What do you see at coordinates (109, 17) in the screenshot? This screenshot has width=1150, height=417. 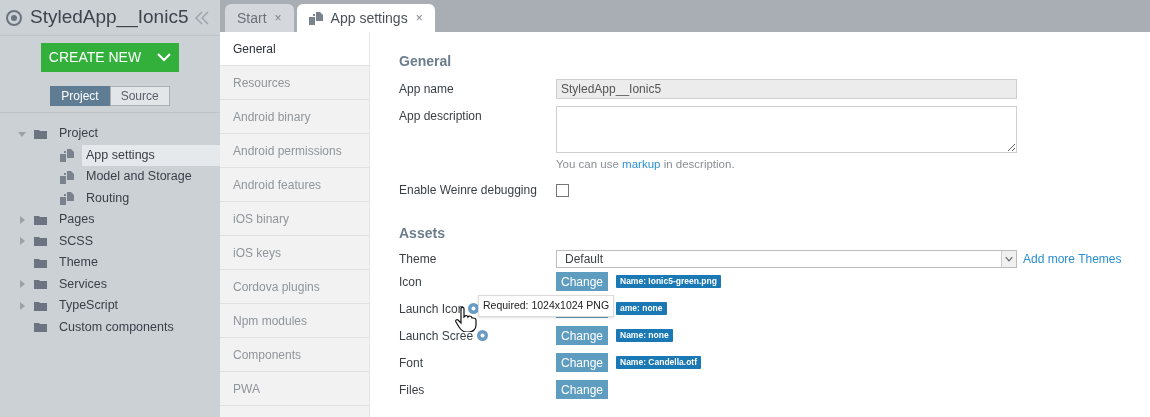 I see `project-title: StyledApp__Ionic5` at bounding box center [109, 17].